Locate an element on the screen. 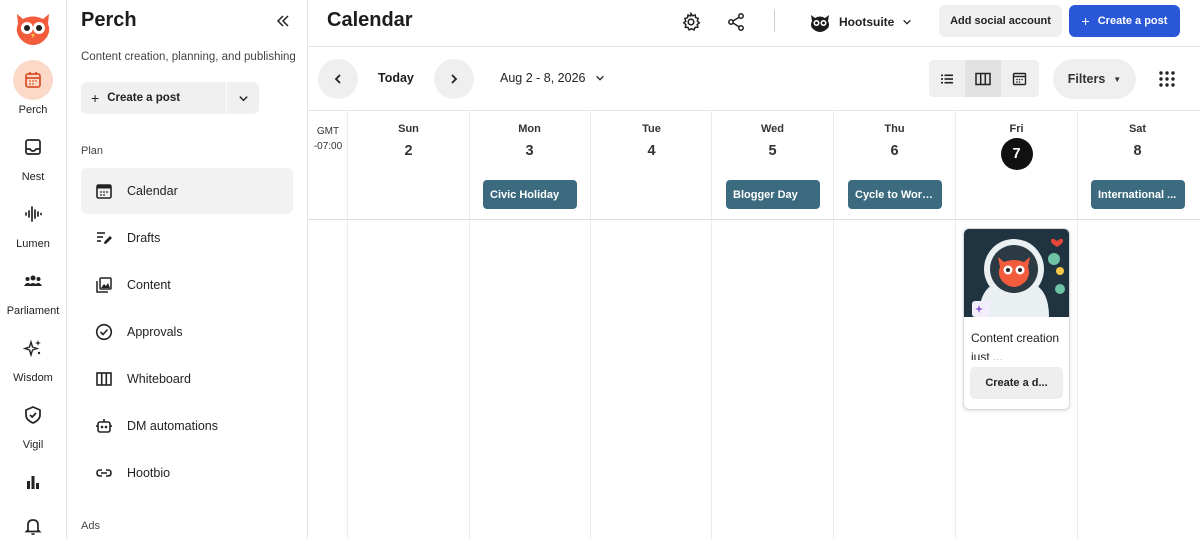 The image size is (1200, 539). bar-chart-icon is located at coordinates (33, 482).